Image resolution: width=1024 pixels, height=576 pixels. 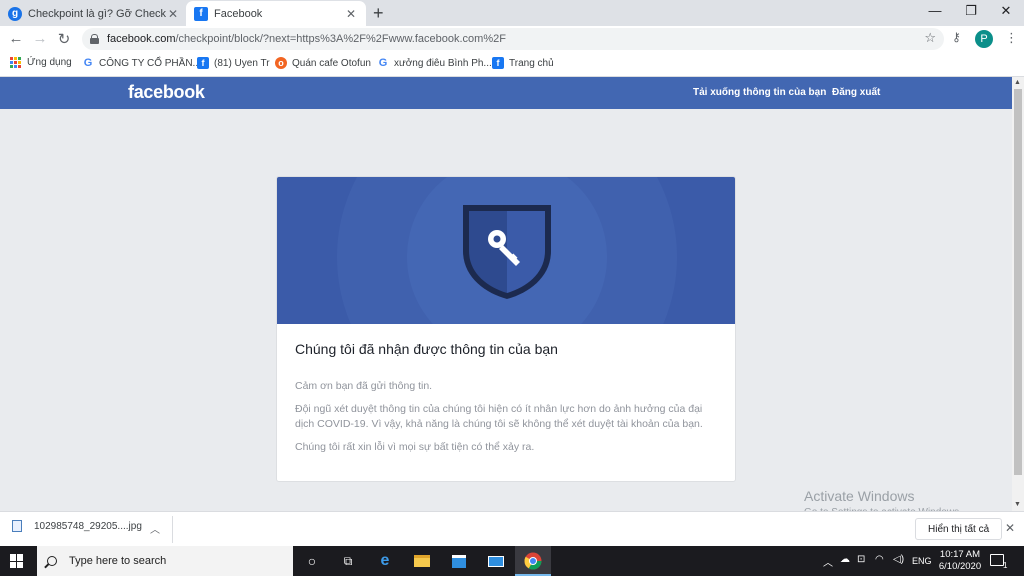 I want to click on logout-link: Đăng xuất, so click(x=856, y=92).